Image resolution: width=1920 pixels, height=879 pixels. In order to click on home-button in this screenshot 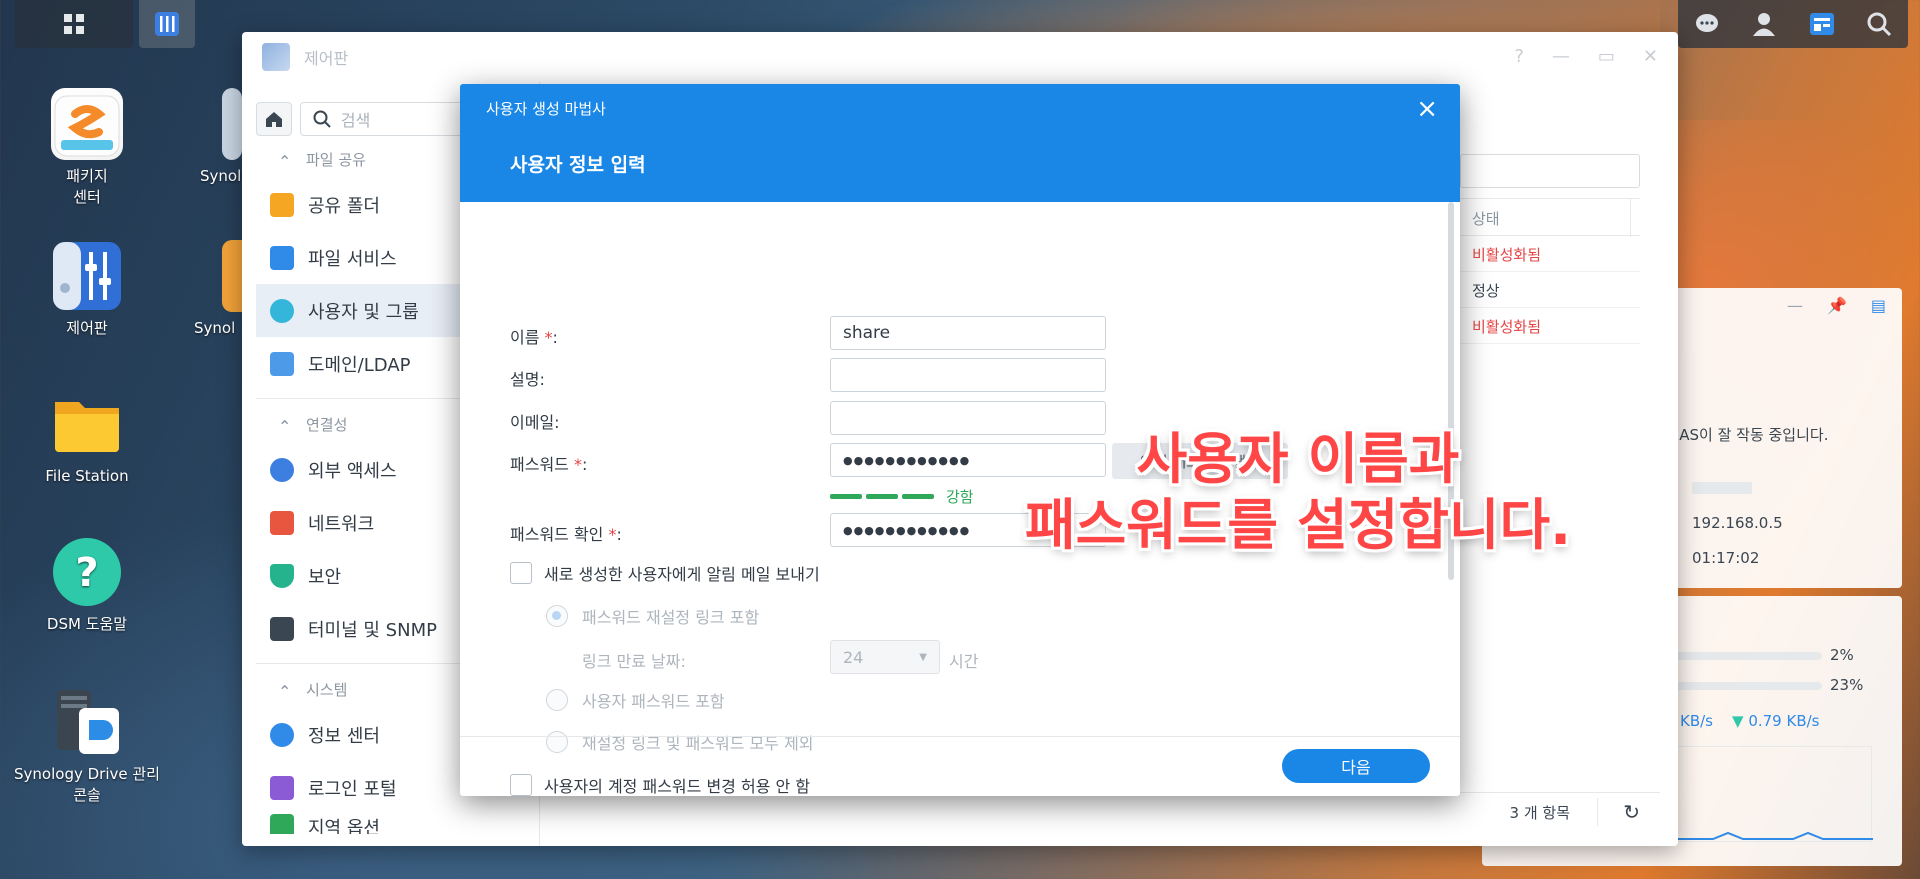, I will do `click(274, 119)`.